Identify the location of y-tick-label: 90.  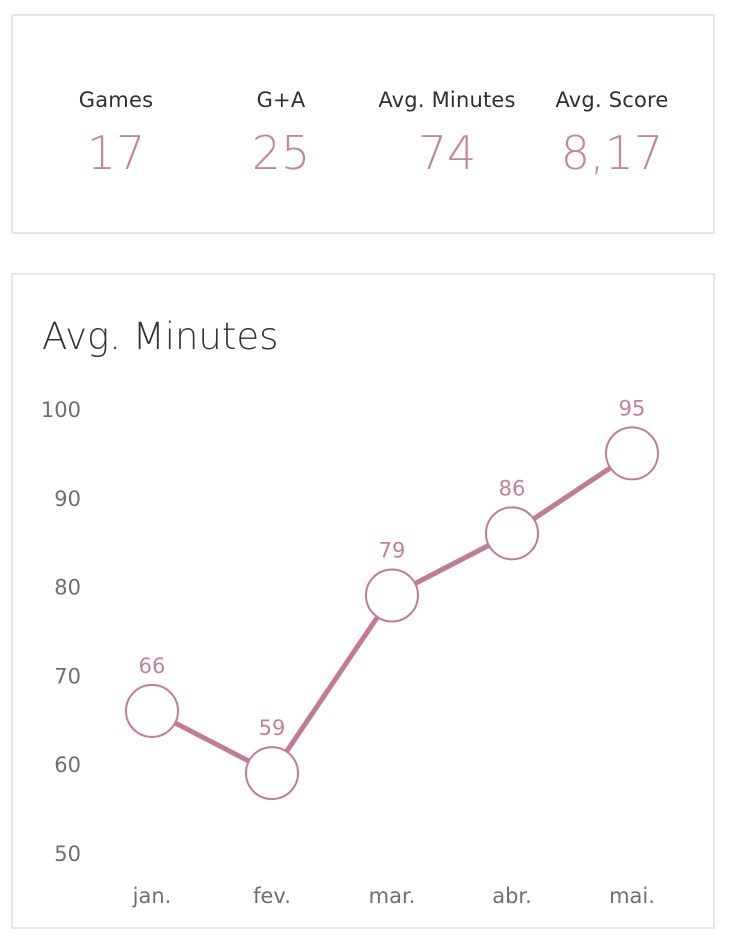
(67, 499).